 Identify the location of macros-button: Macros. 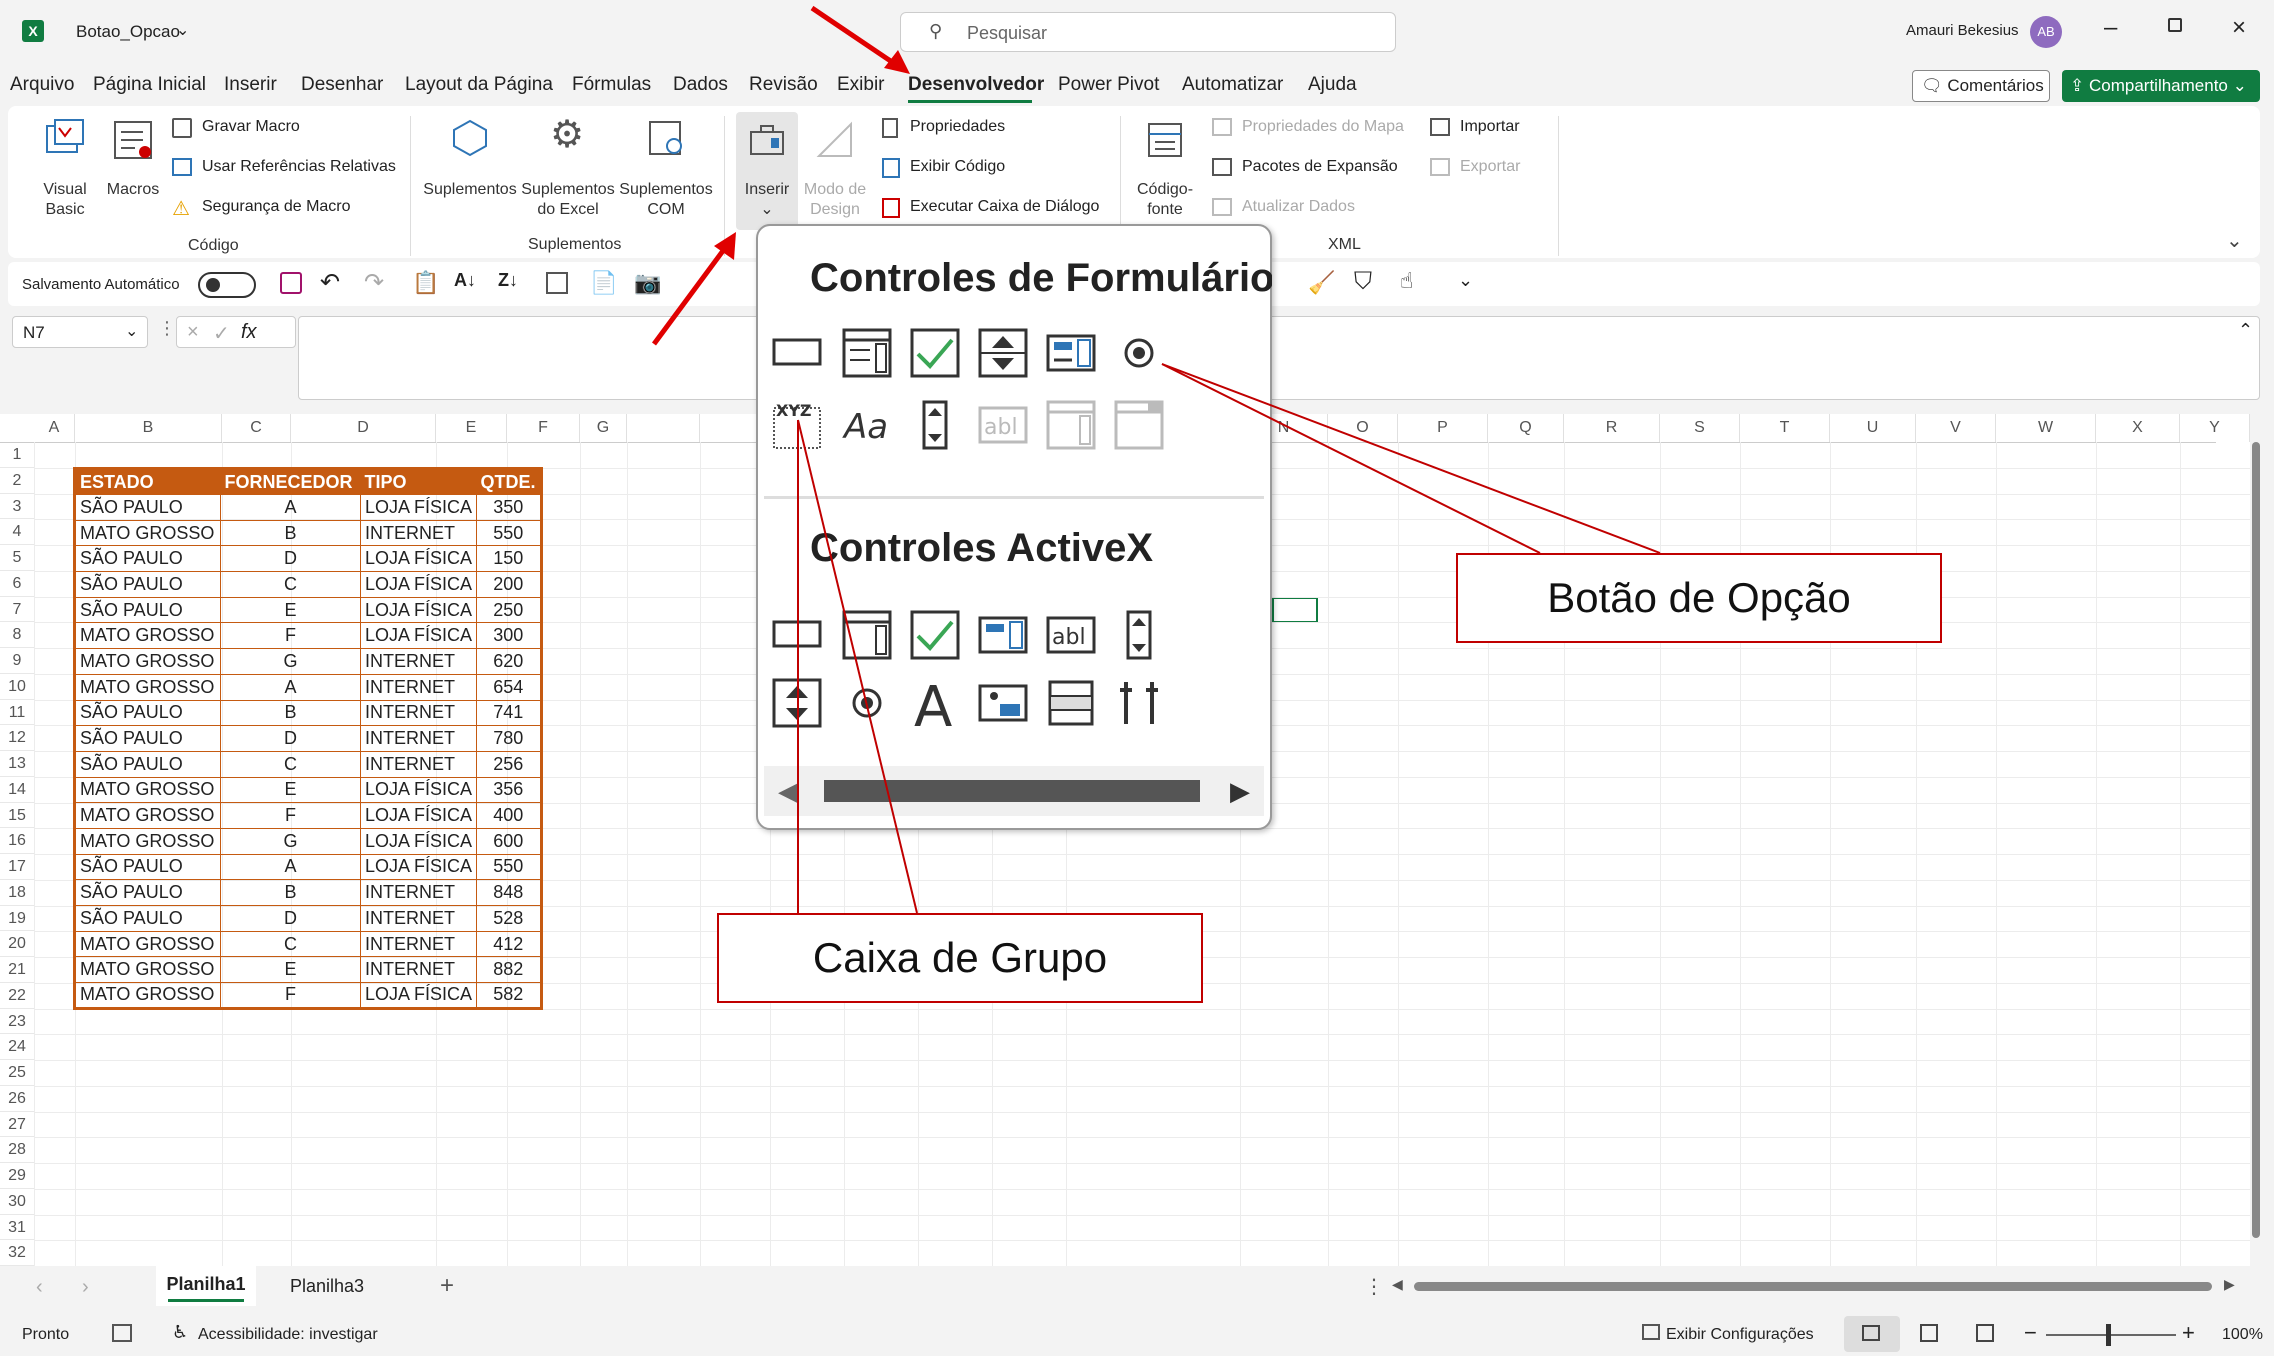
(133, 167).